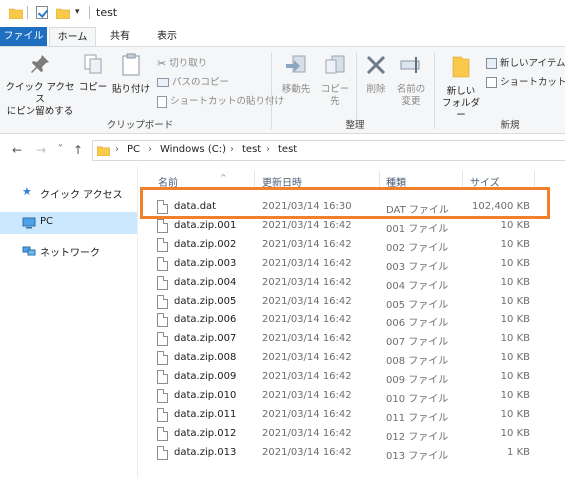  Describe the element at coordinates (345, 203) in the screenshot. I see `highlight-box` at that location.